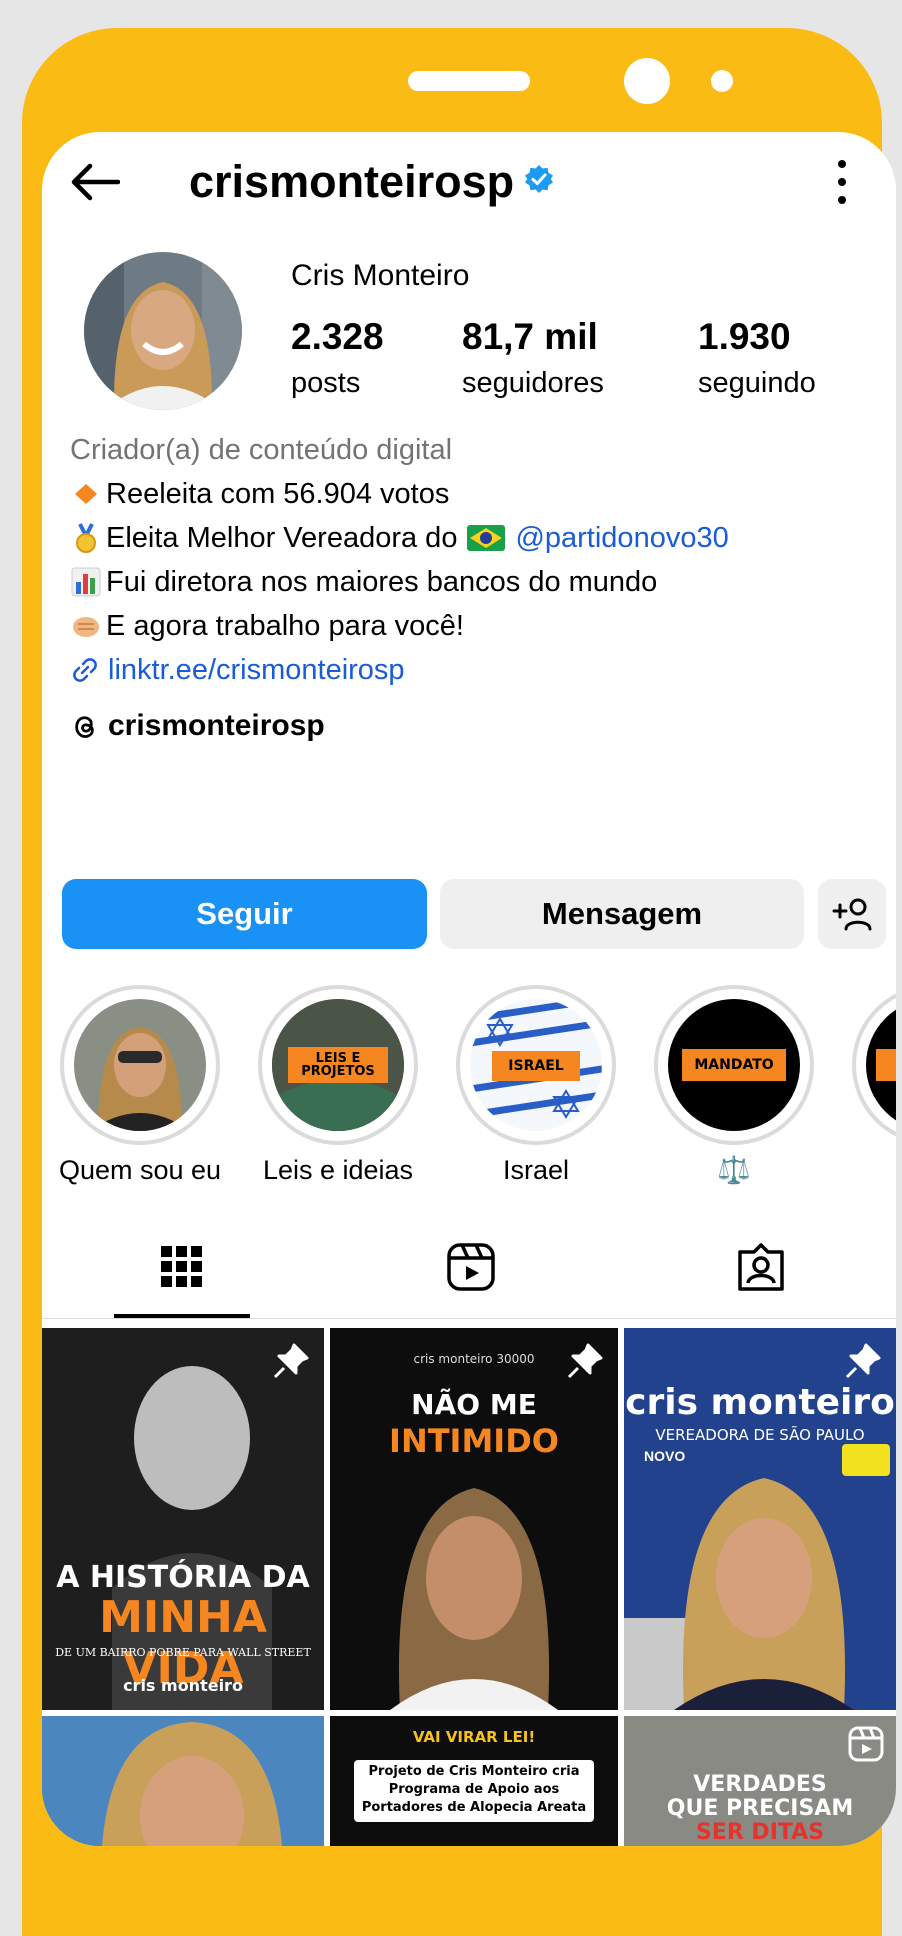 The height and width of the screenshot is (1936, 902). What do you see at coordinates (380, 275) in the screenshot?
I see `profile-full-name: Cris Monteiro` at bounding box center [380, 275].